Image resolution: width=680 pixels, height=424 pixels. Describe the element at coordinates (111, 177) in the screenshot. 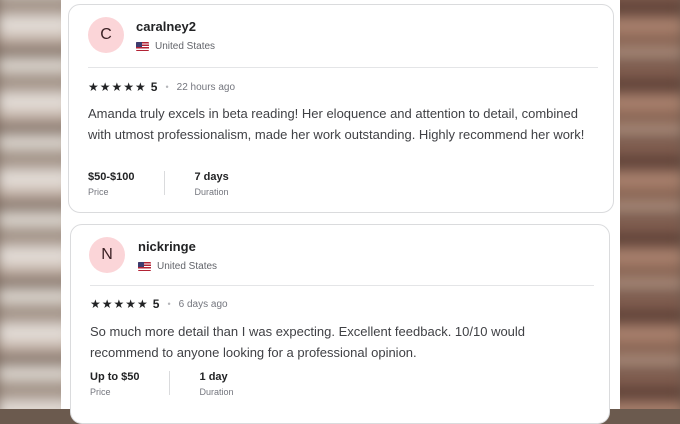

I see `price-value: $50-$100` at that location.